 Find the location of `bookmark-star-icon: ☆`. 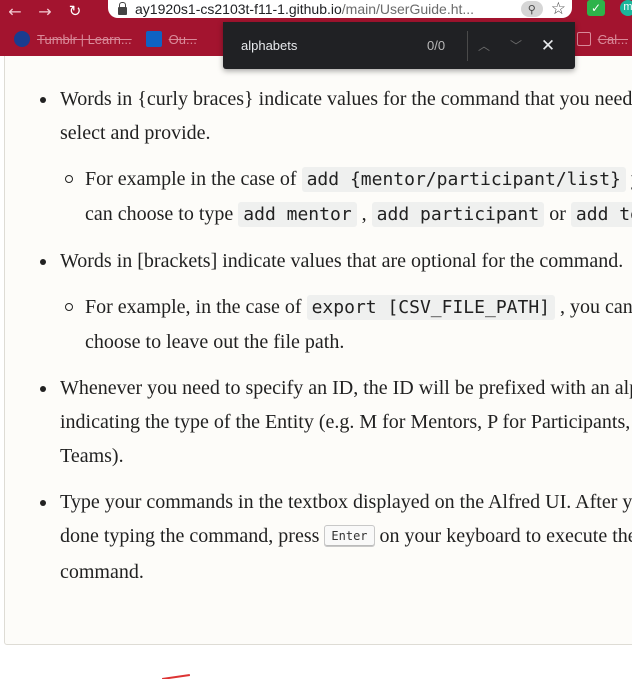

bookmark-star-icon: ☆ is located at coordinates (558, 9).